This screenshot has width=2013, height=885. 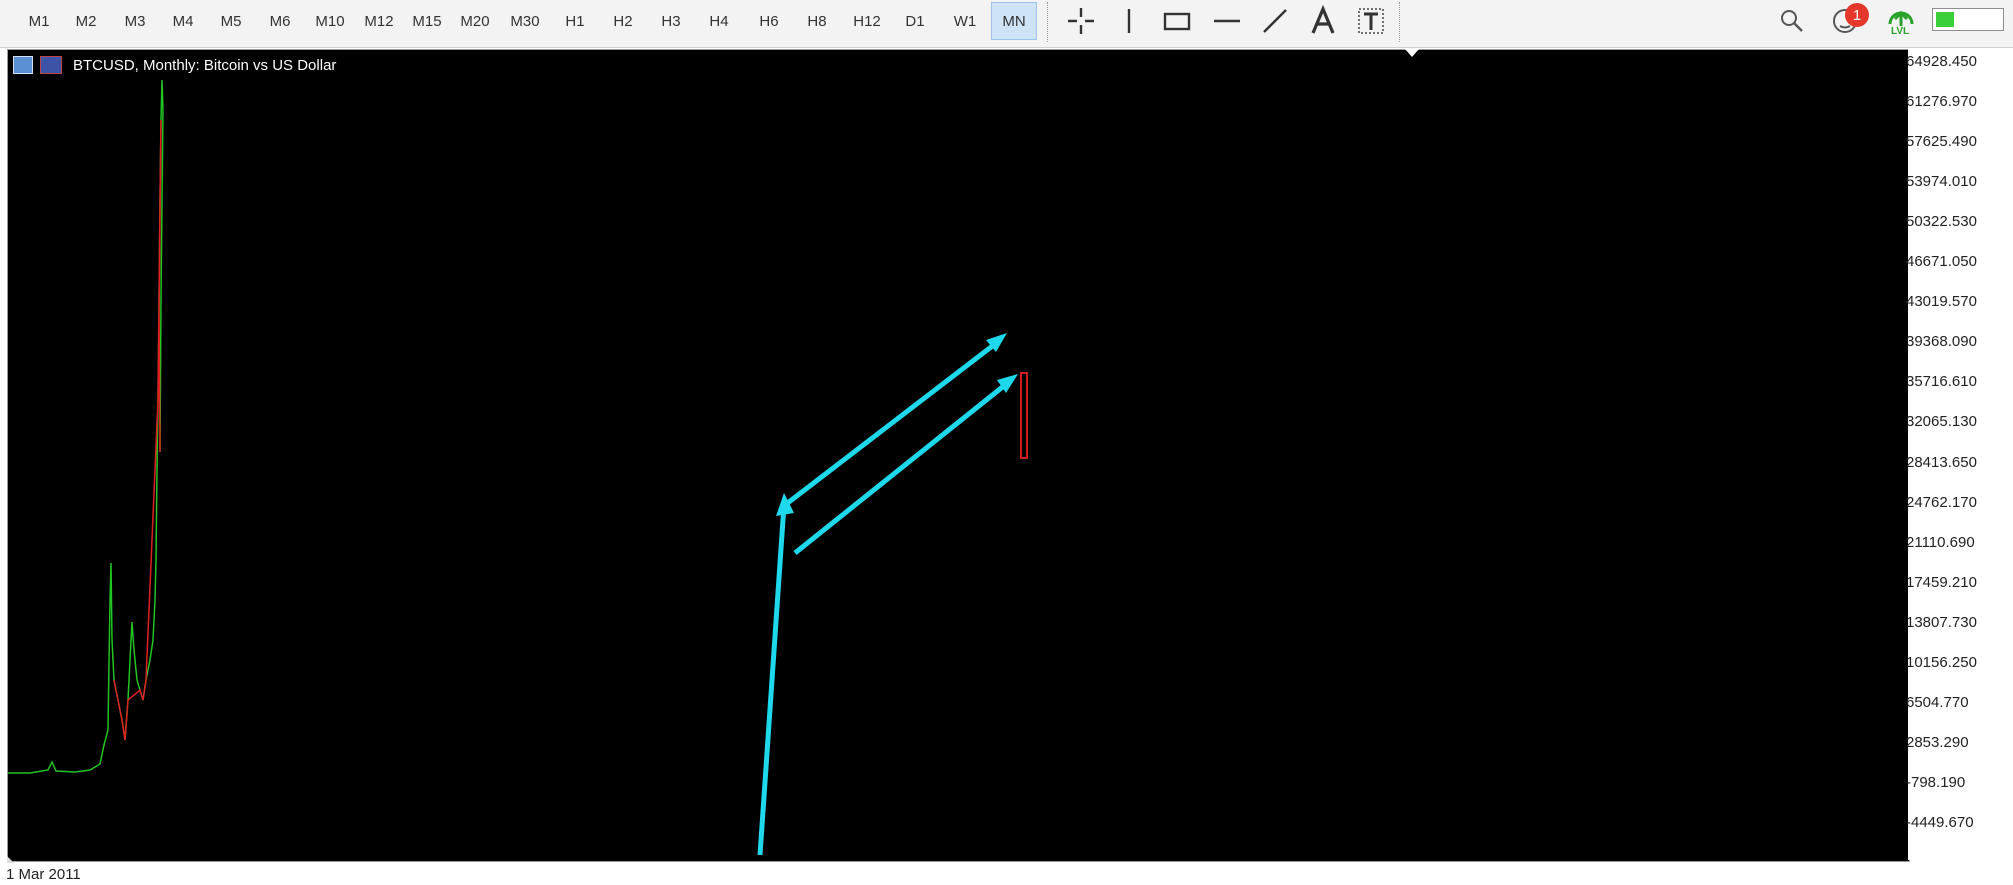 What do you see at coordinates (887, 594) in the screenshot?
I see `drawn-arrow-up` at bounding box center [887, 594].